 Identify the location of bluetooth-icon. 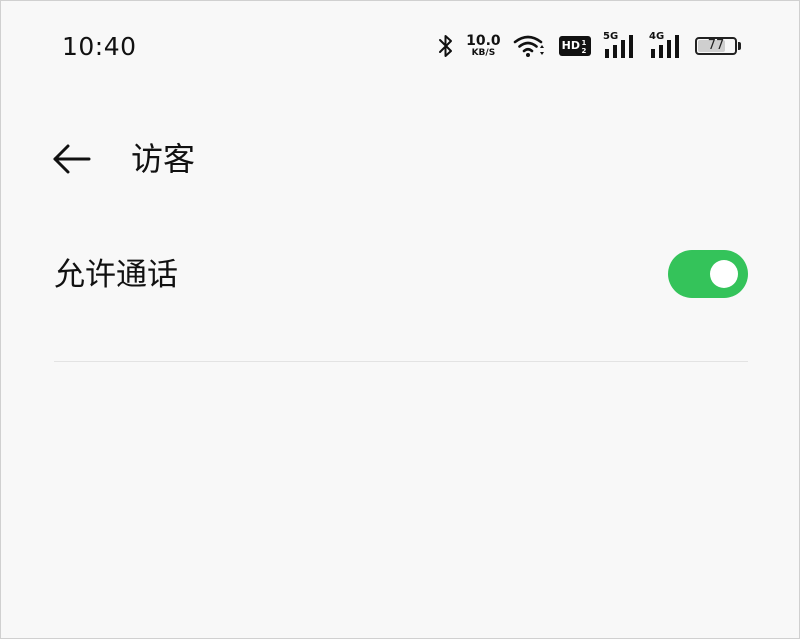
(446, 46).